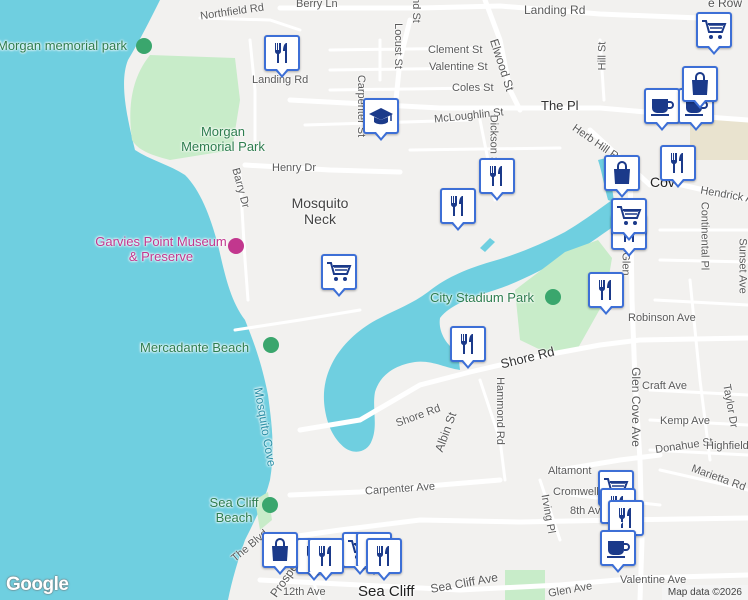 The width and height of the screenshot is (748, 600). What do you see at coordinates (555, 10) in the screenshot?
I see `street-label: Landing Rd` at bounding box center [555, 10].